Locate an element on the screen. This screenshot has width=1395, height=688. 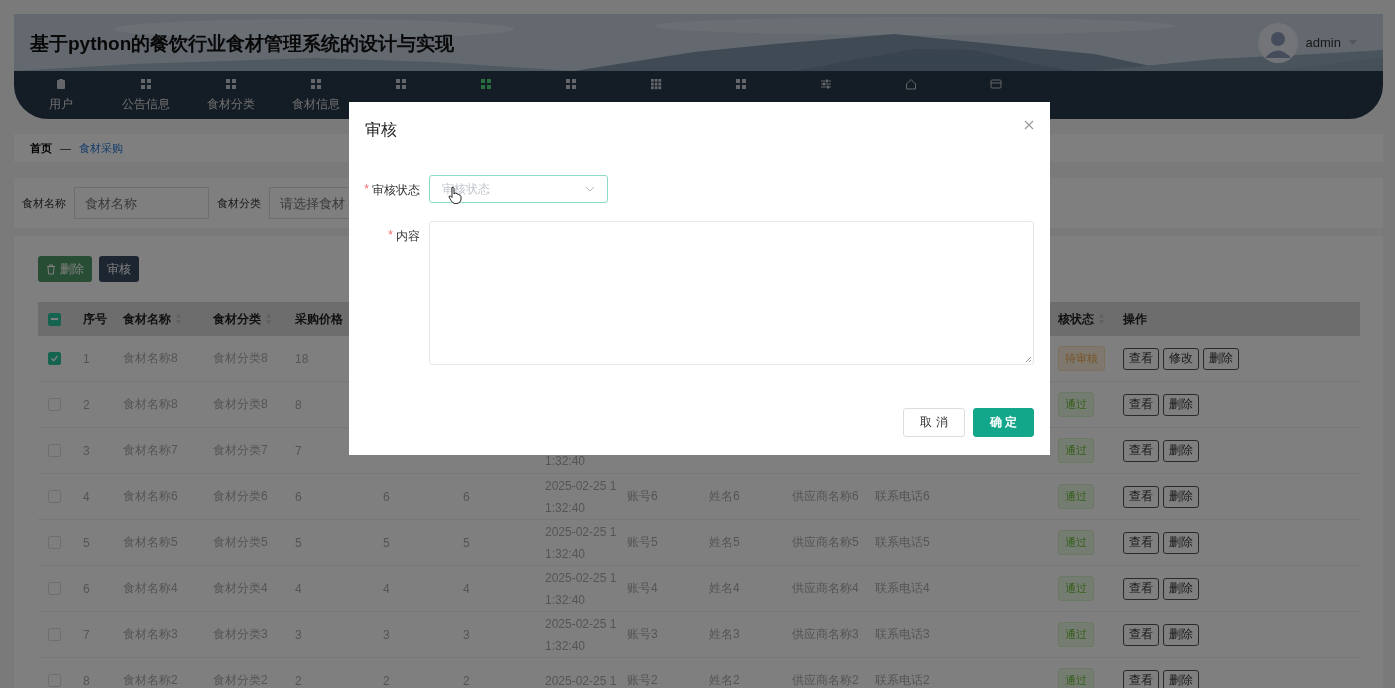
card-icon is located at coordinates (995, 84).